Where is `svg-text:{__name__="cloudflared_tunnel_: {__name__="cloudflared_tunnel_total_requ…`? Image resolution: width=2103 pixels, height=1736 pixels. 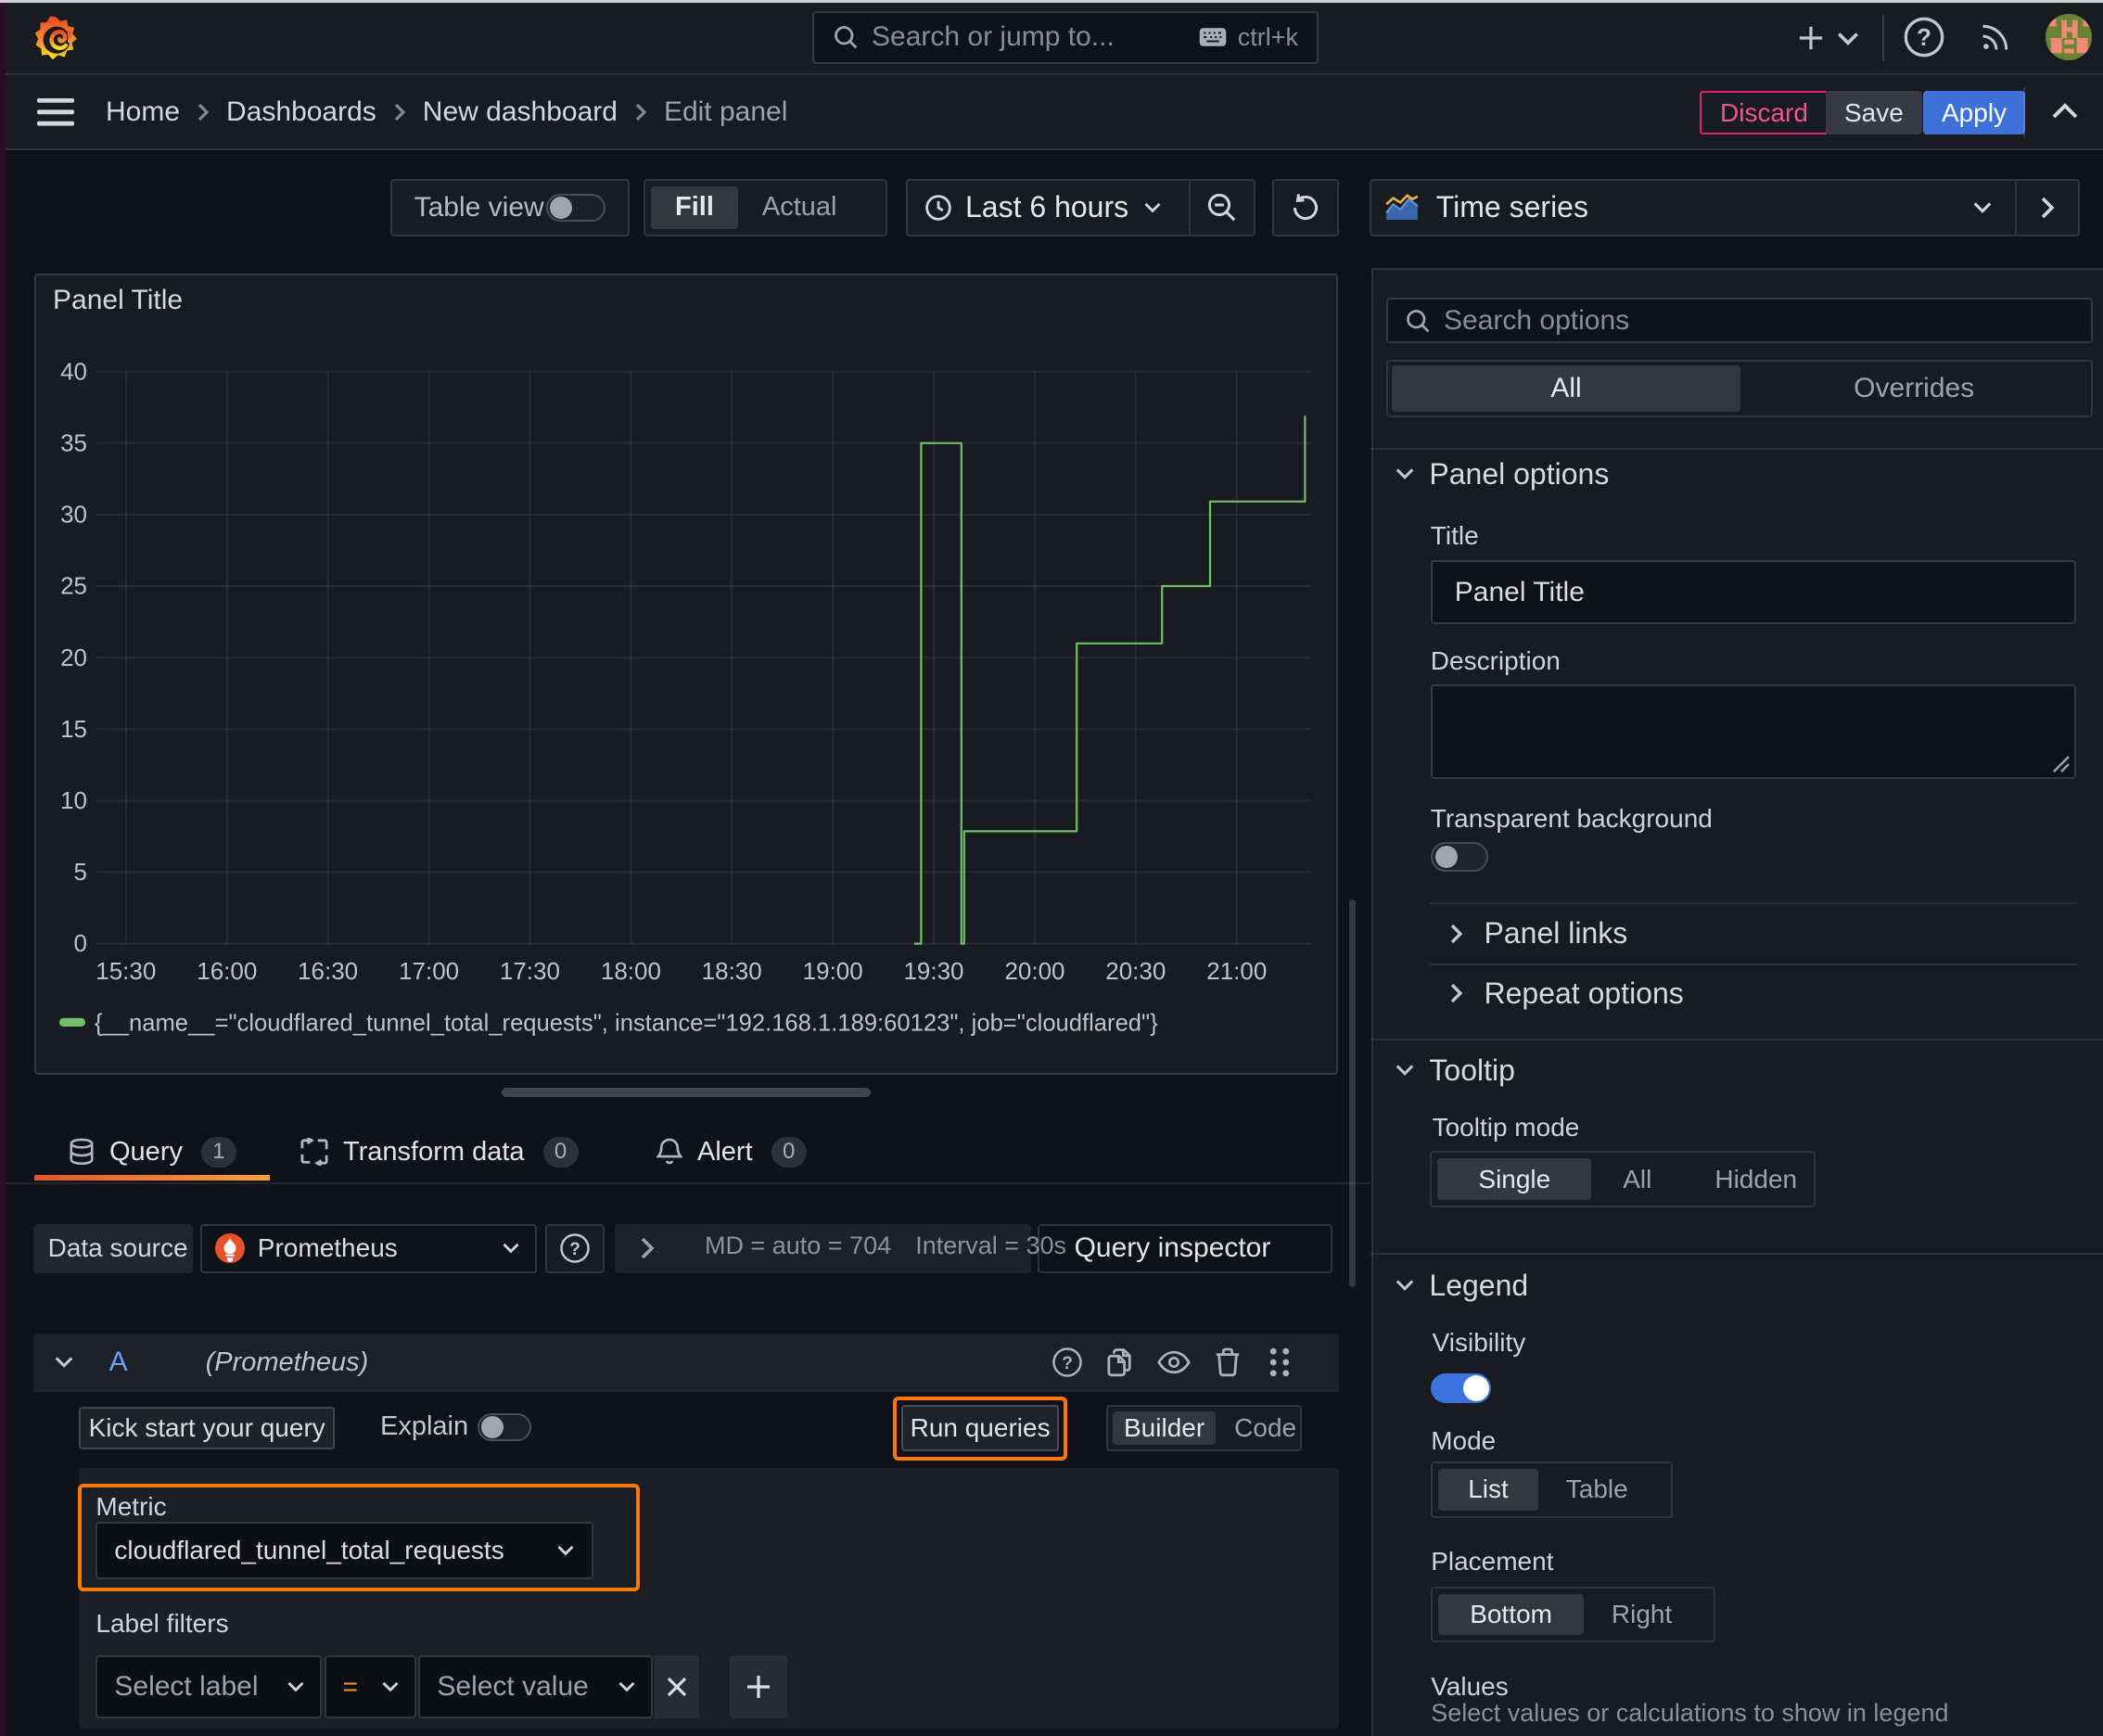
svg-text:{__name__="cloudflared_tunnel_: {__name__="cloudflared_tunnel_total_requ… is located at coordinates (626, 1024).